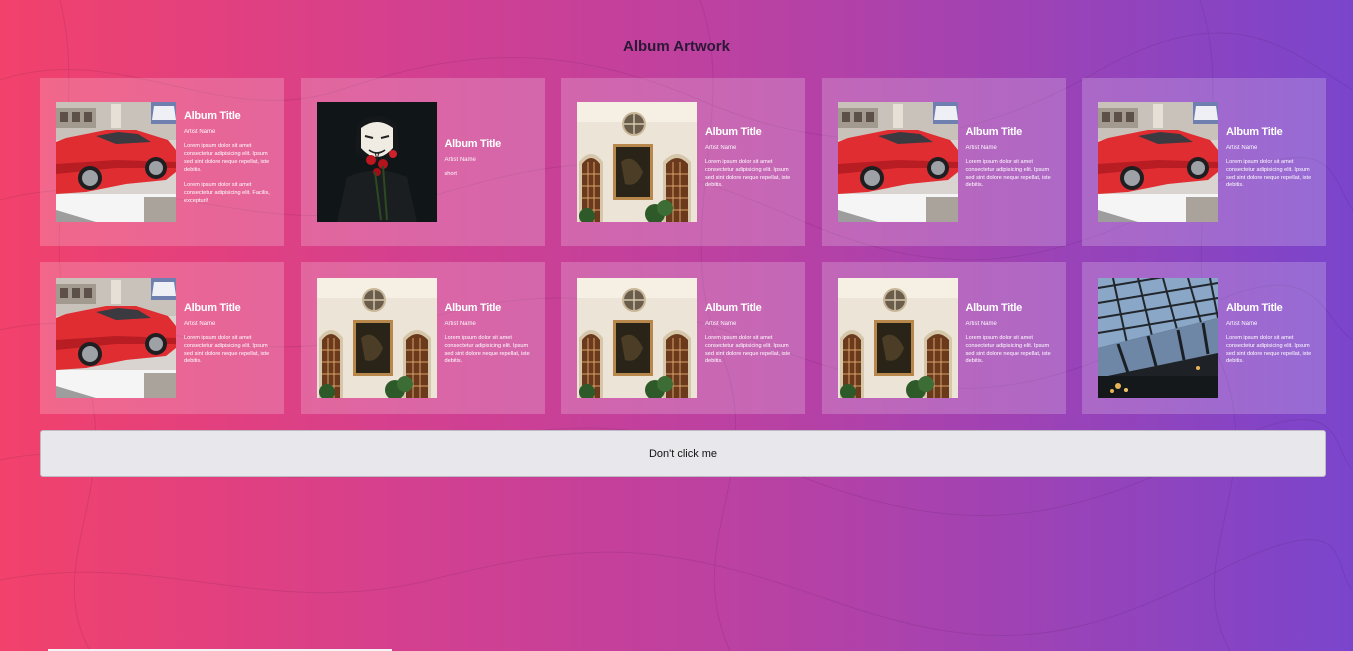 This screenshot has width=1353, height=651. What do you see at coordinates (683, 453) in the screenshot?
I see `dont-click-button: Don't click me` at bounding box center [683, 453].